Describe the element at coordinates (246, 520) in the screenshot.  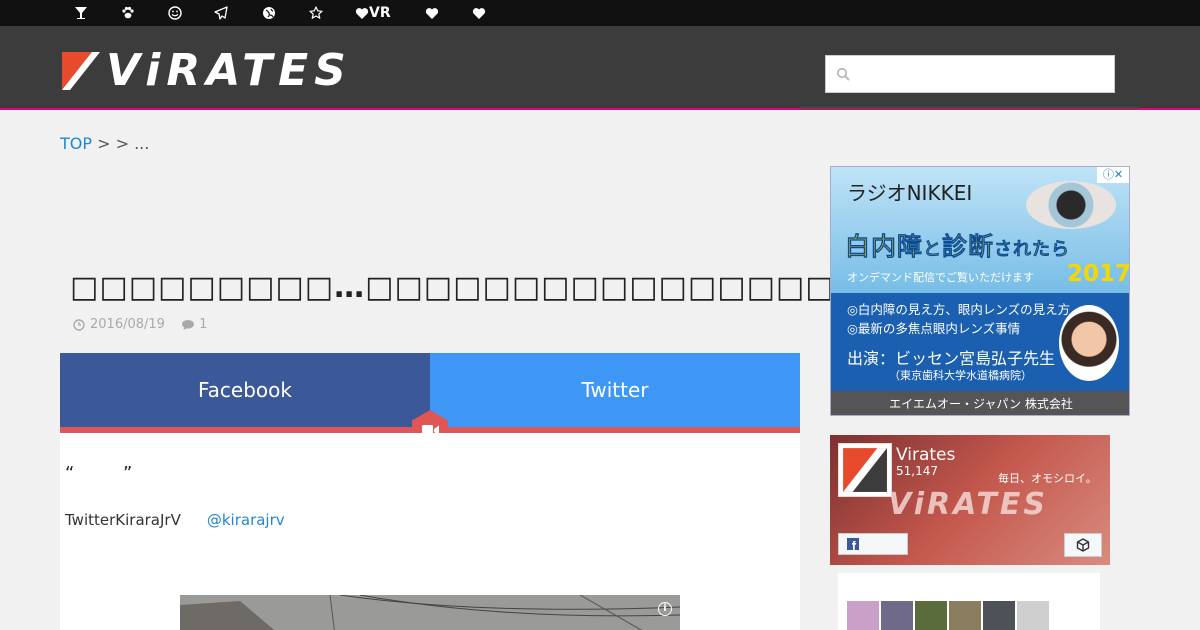
I see `twitter-handle-link: @kirarajrv` at that location.